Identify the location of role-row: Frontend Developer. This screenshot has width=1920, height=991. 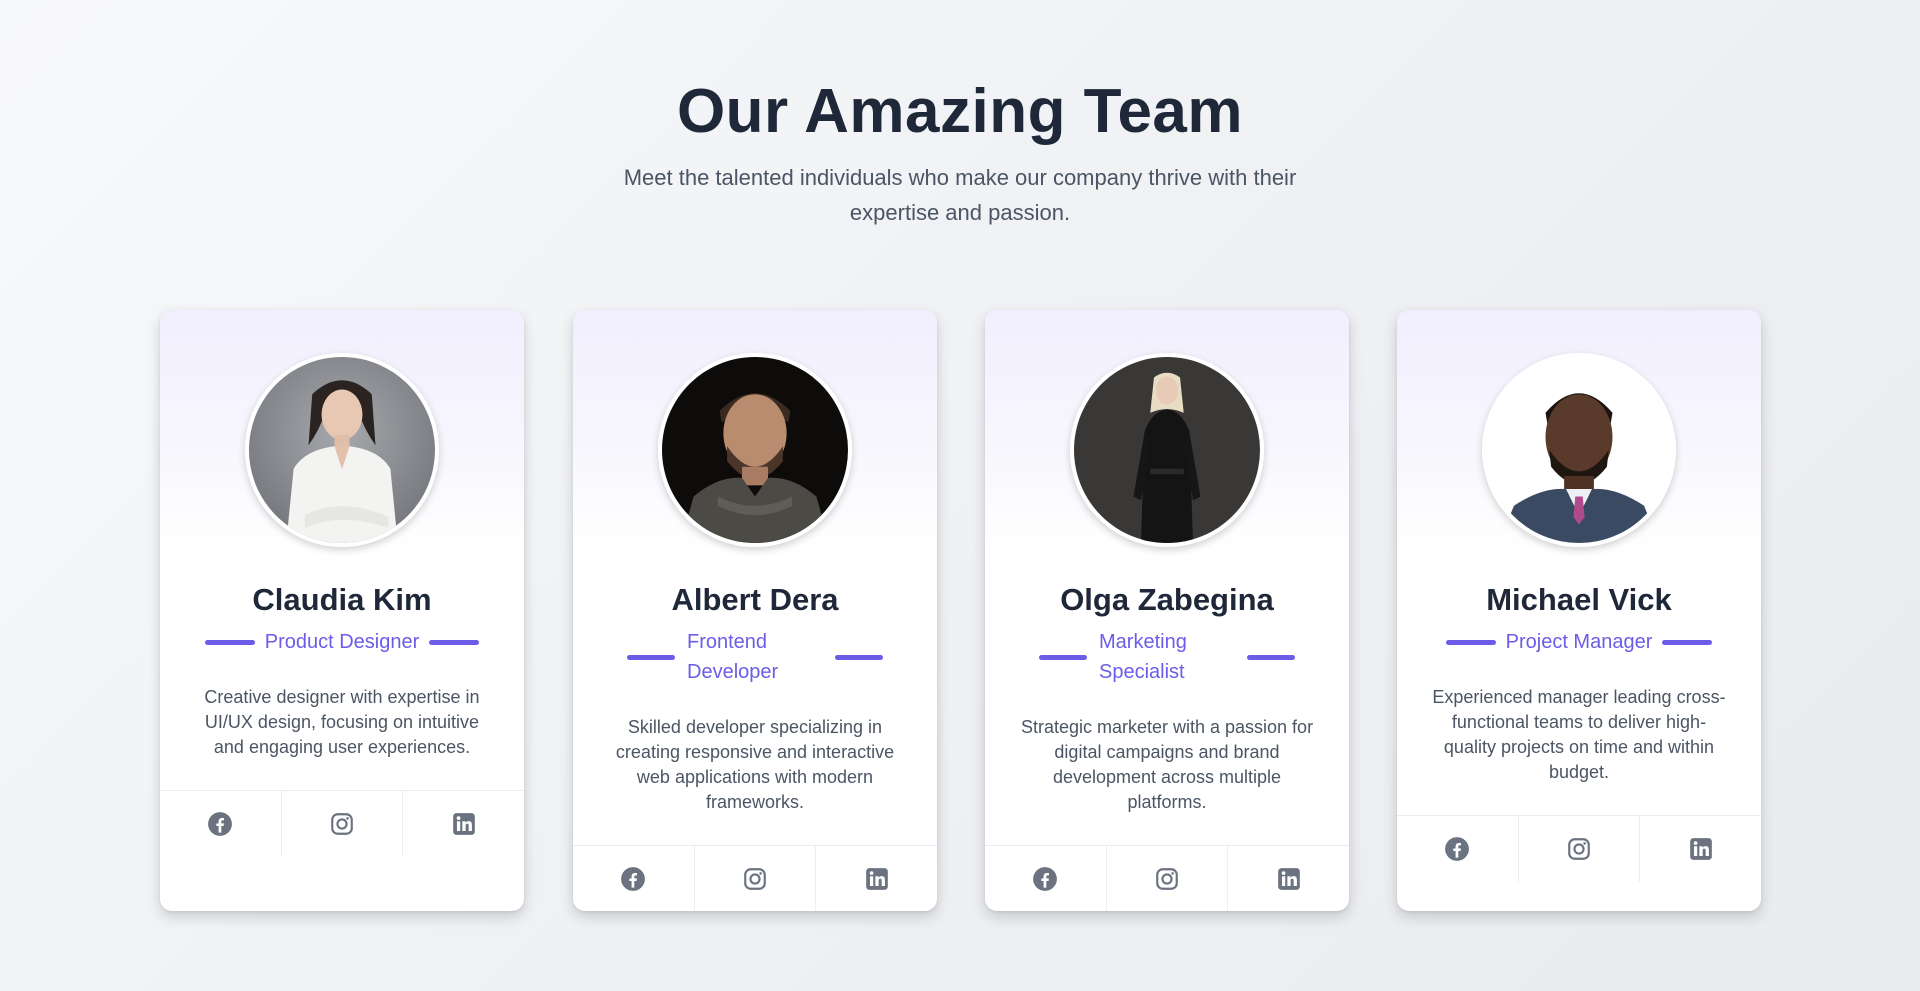
(755, 657).